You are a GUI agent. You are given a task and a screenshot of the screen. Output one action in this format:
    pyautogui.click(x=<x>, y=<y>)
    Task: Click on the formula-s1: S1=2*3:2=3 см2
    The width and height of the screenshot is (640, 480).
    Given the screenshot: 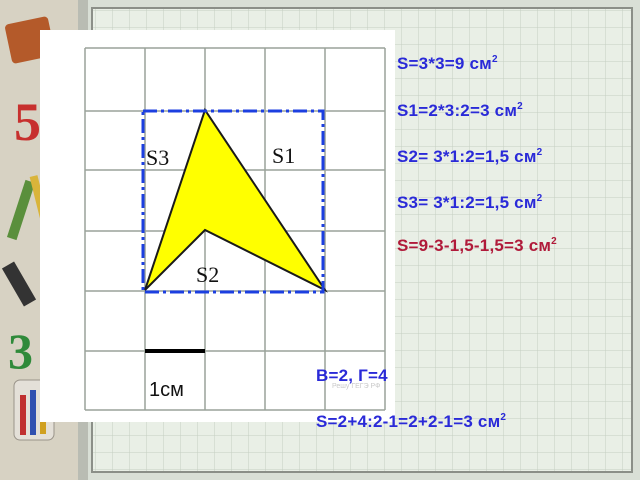 What is the action you would take?
    pyautogui.click(x=460, y=110)
    